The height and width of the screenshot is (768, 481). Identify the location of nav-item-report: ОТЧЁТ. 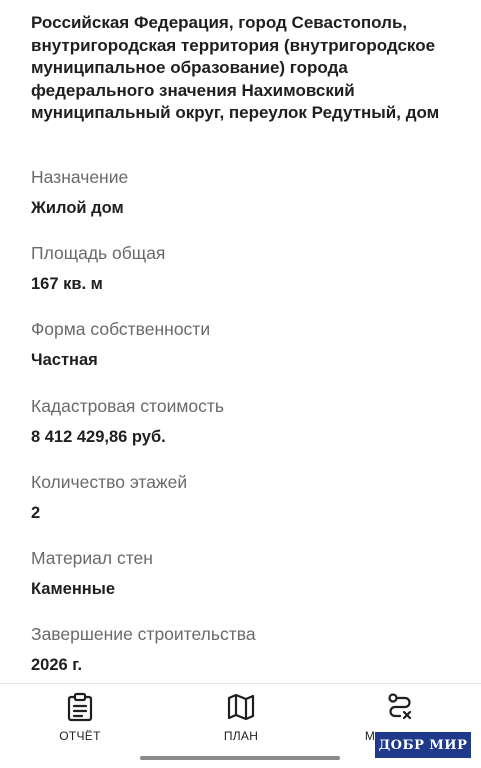
(80, 716).